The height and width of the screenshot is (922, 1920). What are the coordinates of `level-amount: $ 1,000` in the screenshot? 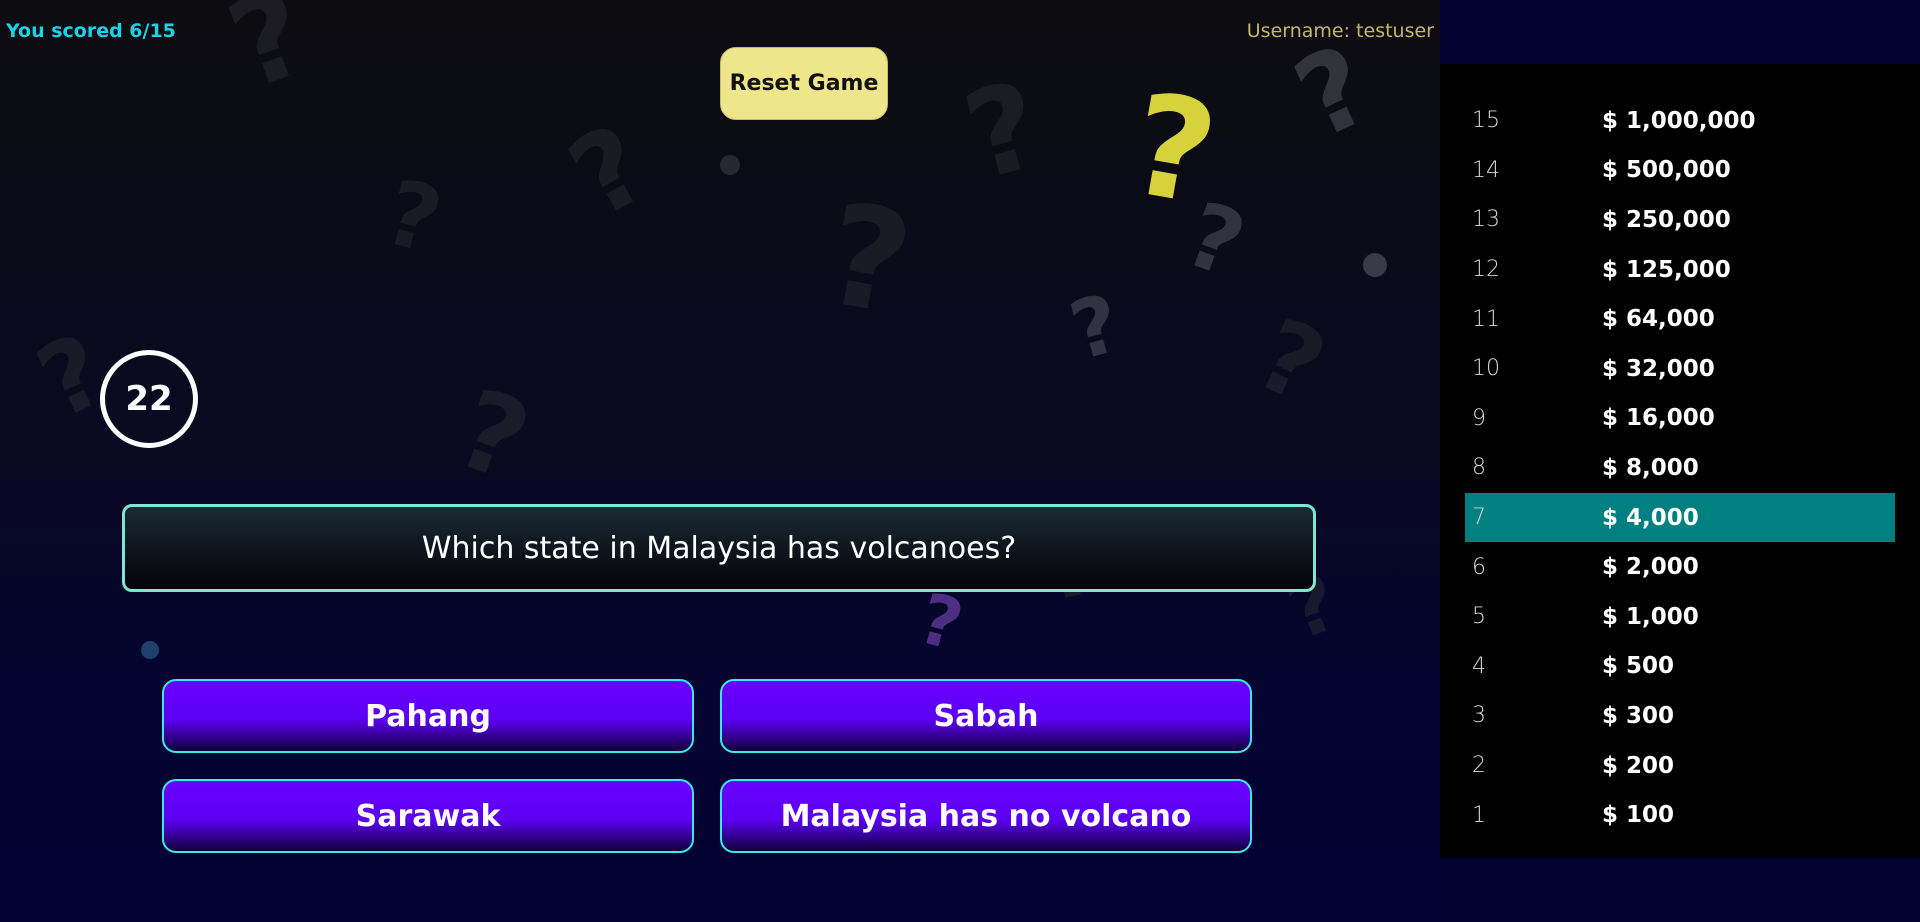 It's located at (1650, 616).